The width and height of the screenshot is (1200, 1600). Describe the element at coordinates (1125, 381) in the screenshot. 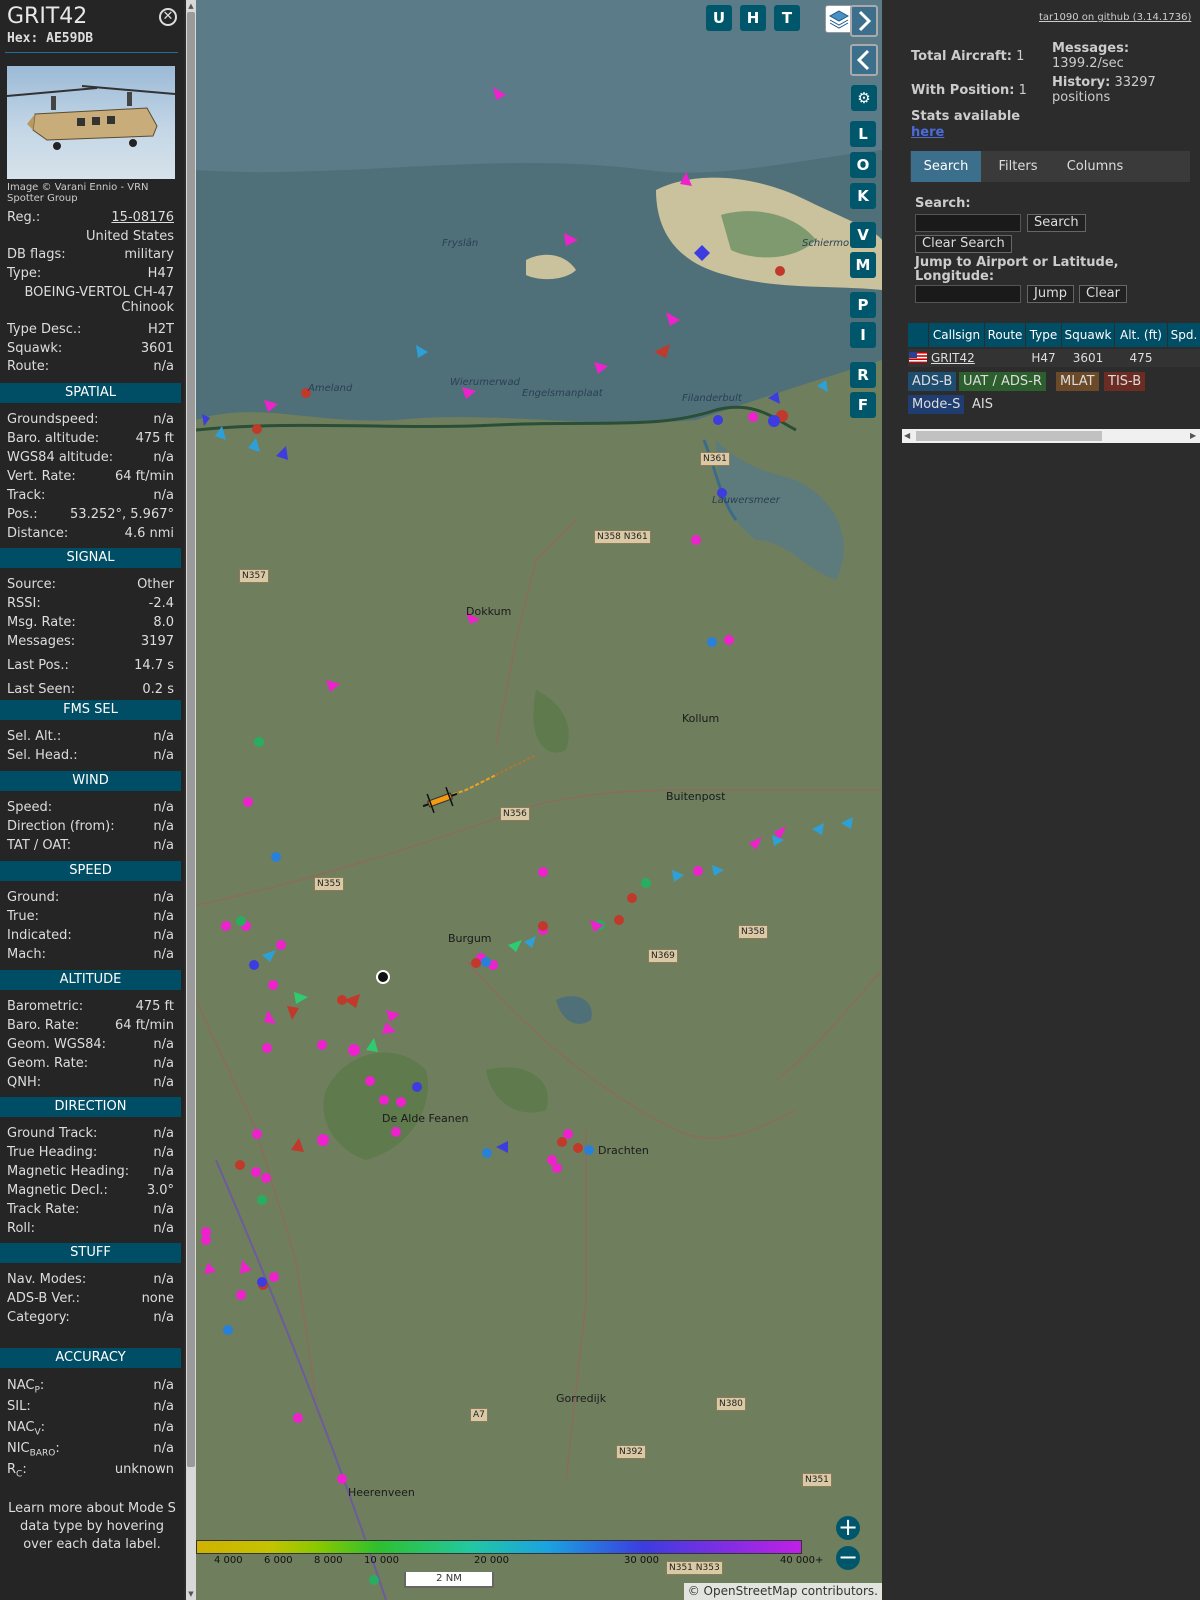

I see `badge-tisb: TIS-B` at that location.